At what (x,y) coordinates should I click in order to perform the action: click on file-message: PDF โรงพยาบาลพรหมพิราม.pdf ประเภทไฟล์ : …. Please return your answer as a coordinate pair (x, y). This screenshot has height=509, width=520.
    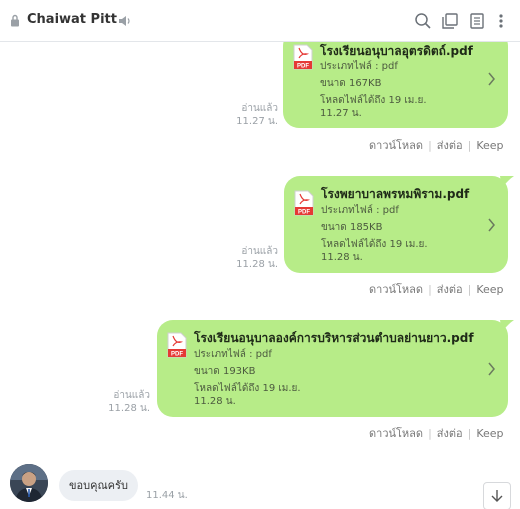
    Looking at the image, I should click on (399, 224).